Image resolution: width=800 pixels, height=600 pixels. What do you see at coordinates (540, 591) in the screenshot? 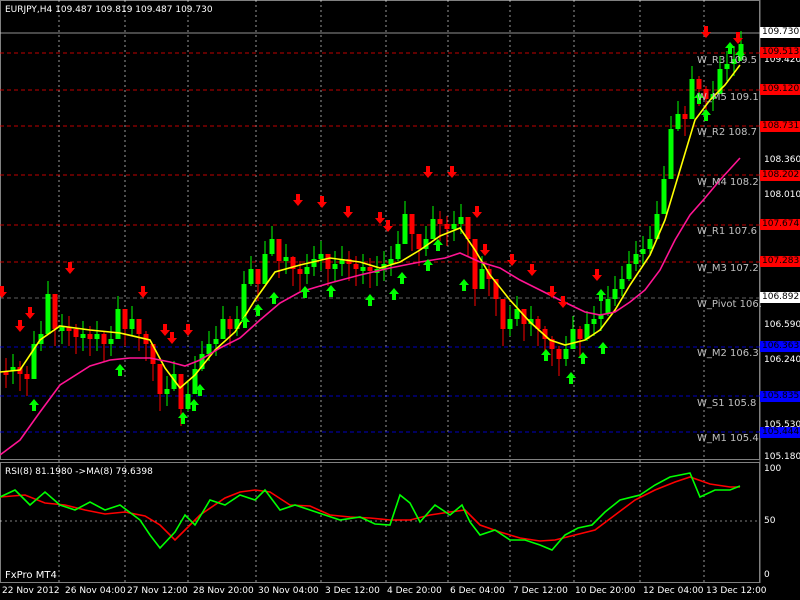
I see `time-tick: 7 Dec 12:00` at bounding box center [540, 591].